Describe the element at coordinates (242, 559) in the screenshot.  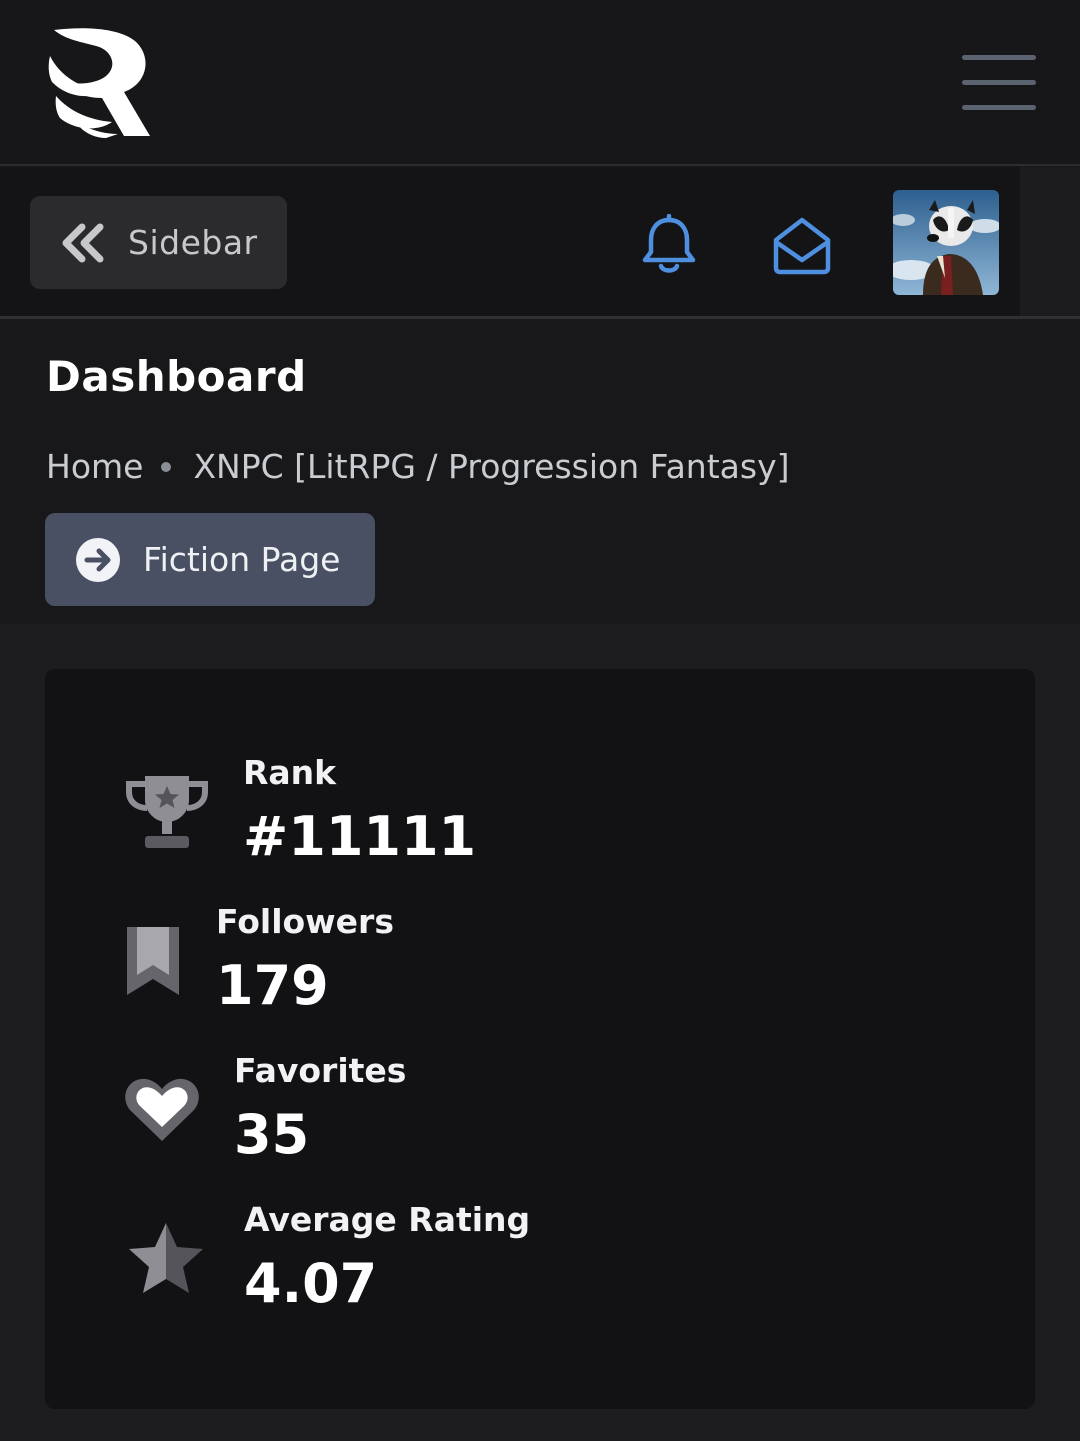
I see `fiction-page-label: Fiction Page` at that location.